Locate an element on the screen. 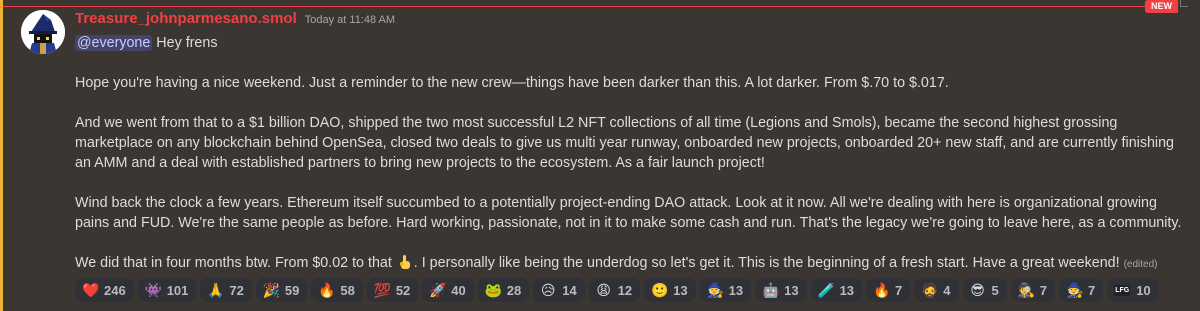 This screenshot has height=311, width=1200. reaction-button: 🕵️ 7 is located at coordinates (1032, 290).